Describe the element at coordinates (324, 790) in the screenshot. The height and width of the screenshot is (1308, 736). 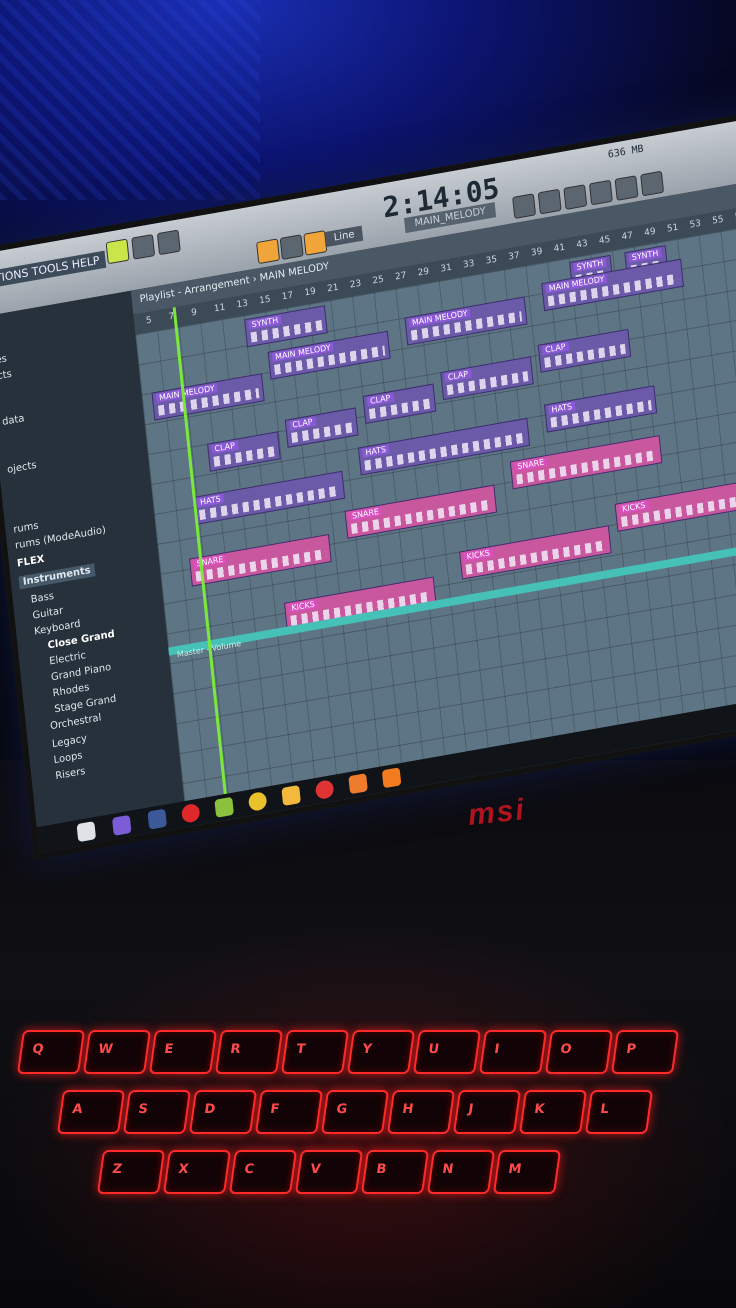
I see `yandex-icon` at that location.